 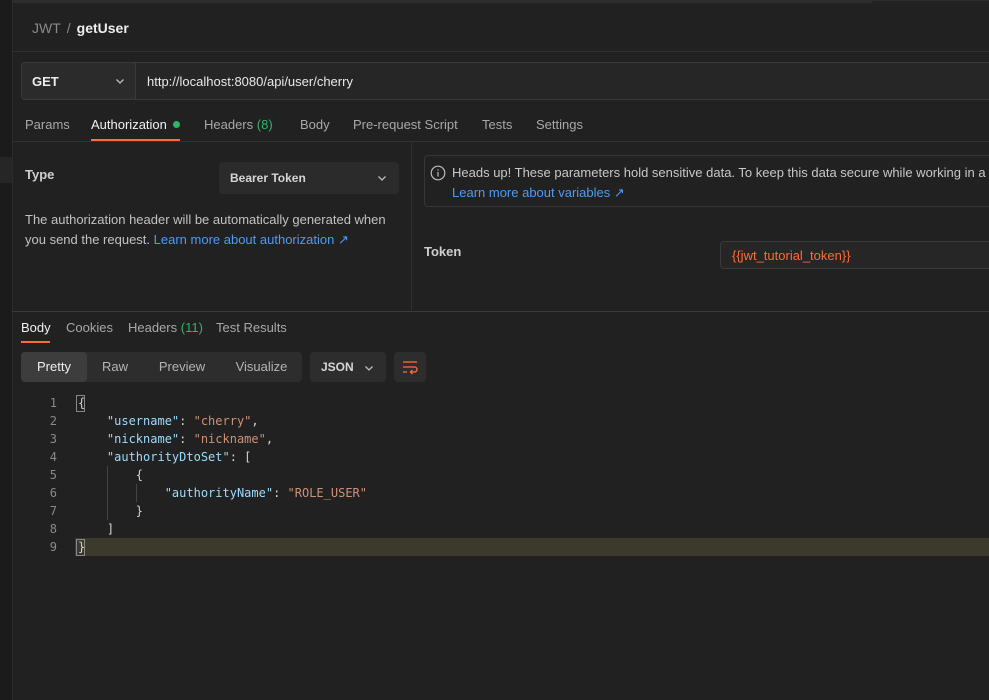 I want to click on auth-type-value: Bearer Token, so click(x=268, y=178).